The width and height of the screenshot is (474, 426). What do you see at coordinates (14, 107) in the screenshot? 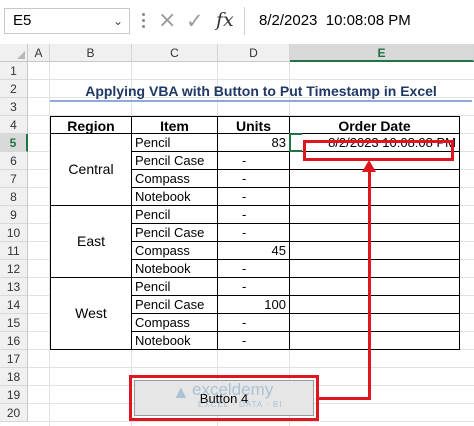
I see `row-header-3: 3` at bounding box center [14, 107].